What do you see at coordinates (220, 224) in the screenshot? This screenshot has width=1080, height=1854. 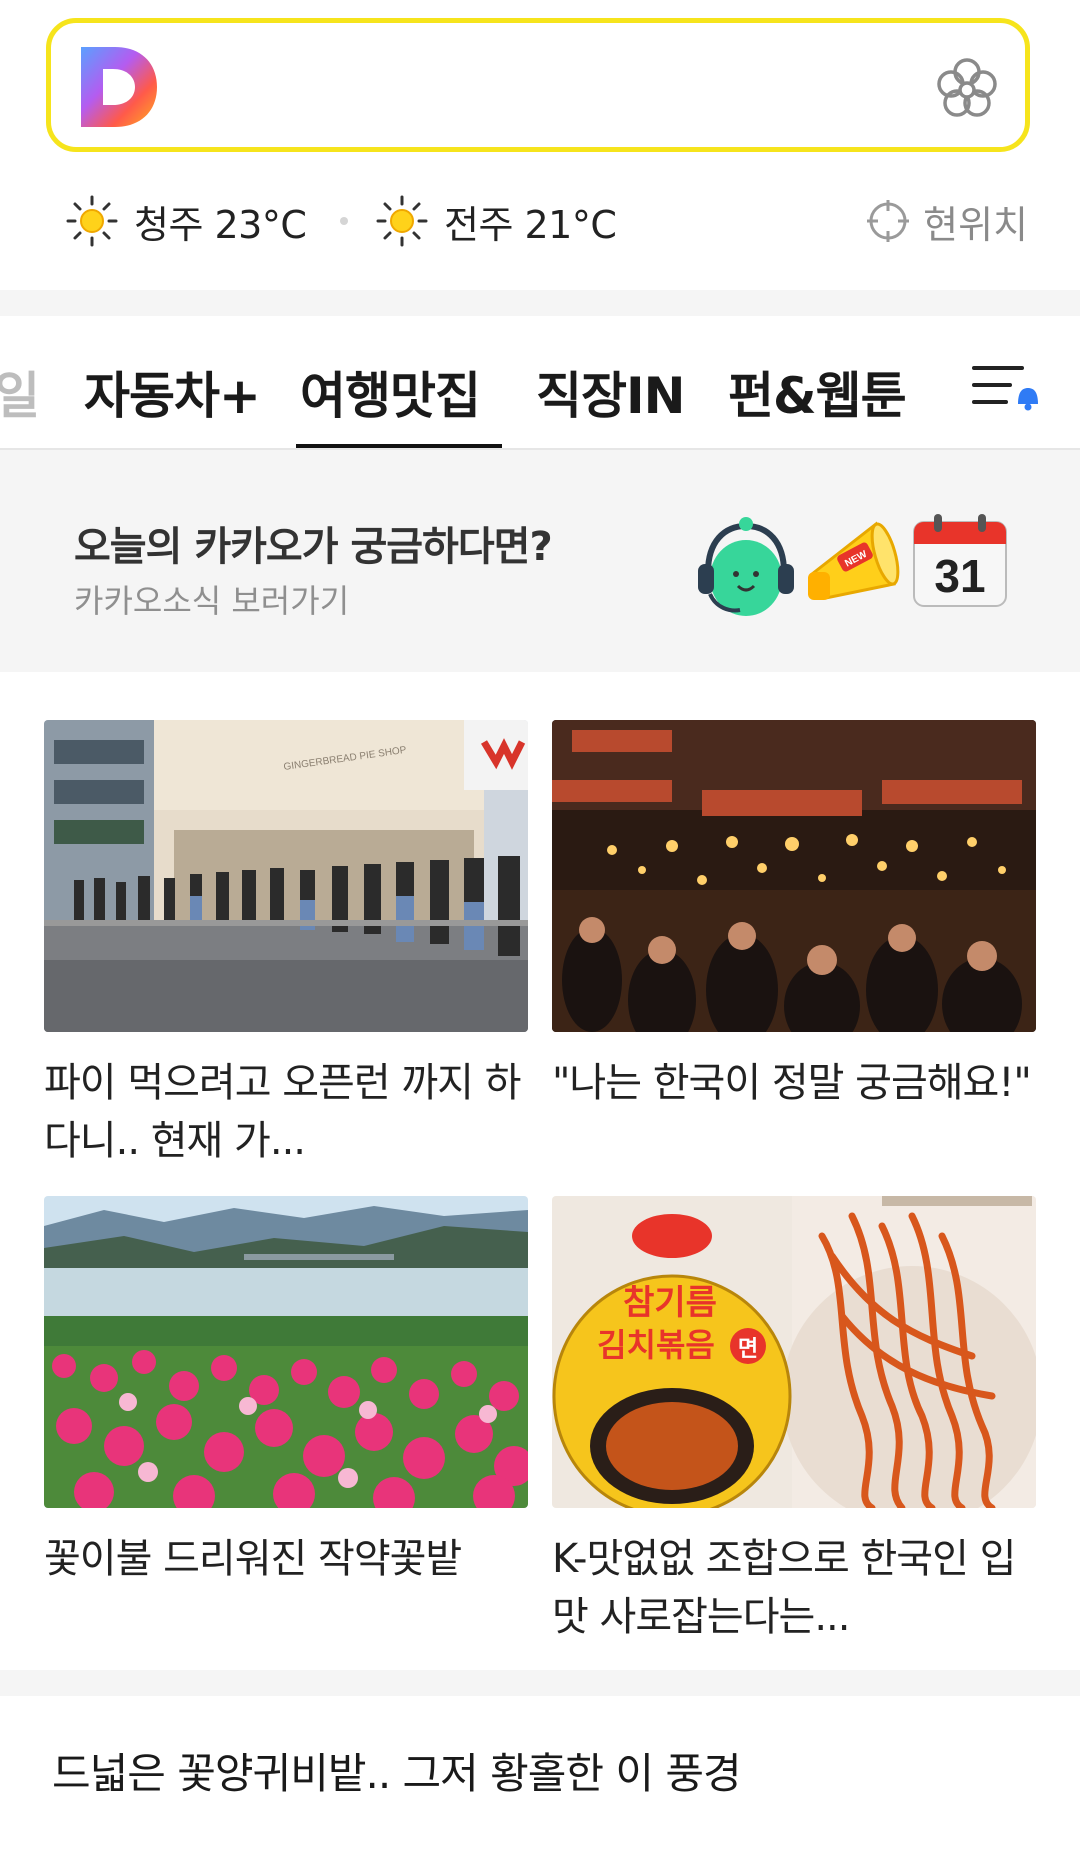 I see `weather-text: 청주 23°C` at bounding box center [220, 224].